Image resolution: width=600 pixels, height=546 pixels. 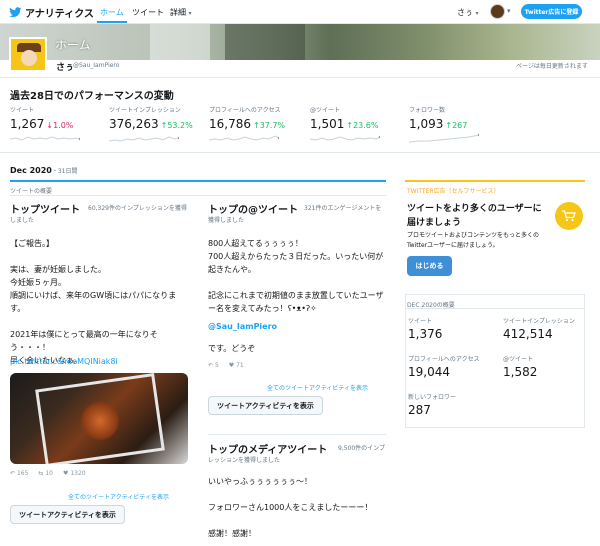 I want to click on month-header: Dec 2020・31日間, so click(x=44, y=170).